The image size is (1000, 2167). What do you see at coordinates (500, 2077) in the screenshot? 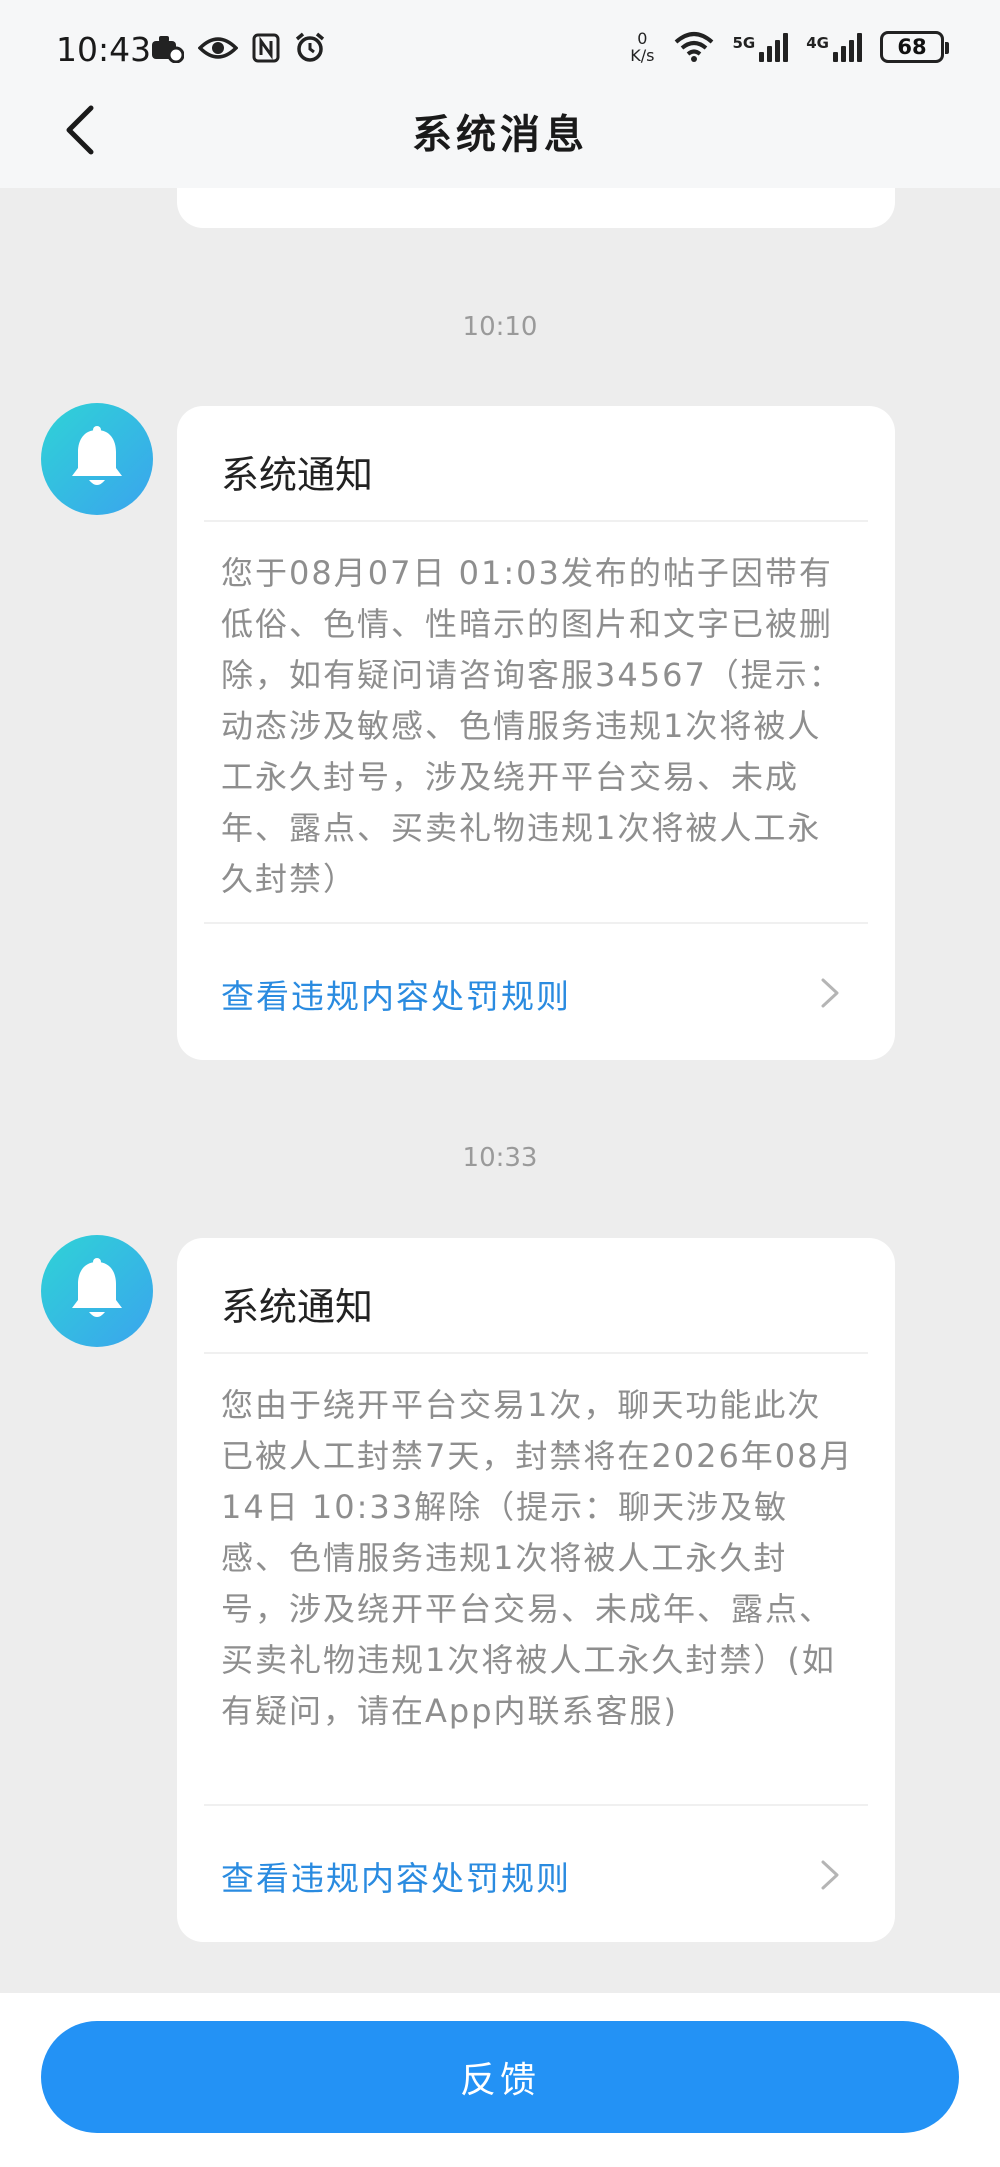
I see `feedback-button: 反馈` at bounding box center [500, 2077].